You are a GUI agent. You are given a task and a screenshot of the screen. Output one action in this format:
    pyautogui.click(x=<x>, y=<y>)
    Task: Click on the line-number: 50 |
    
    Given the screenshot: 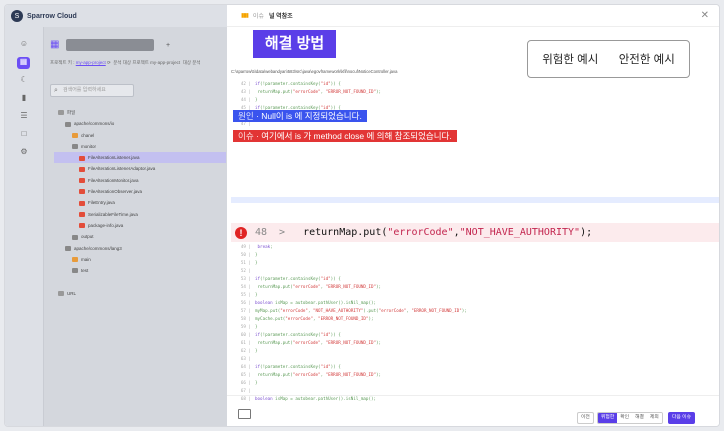 What is the action you would take?
    pyautogui.click(x=245, y=254)
    